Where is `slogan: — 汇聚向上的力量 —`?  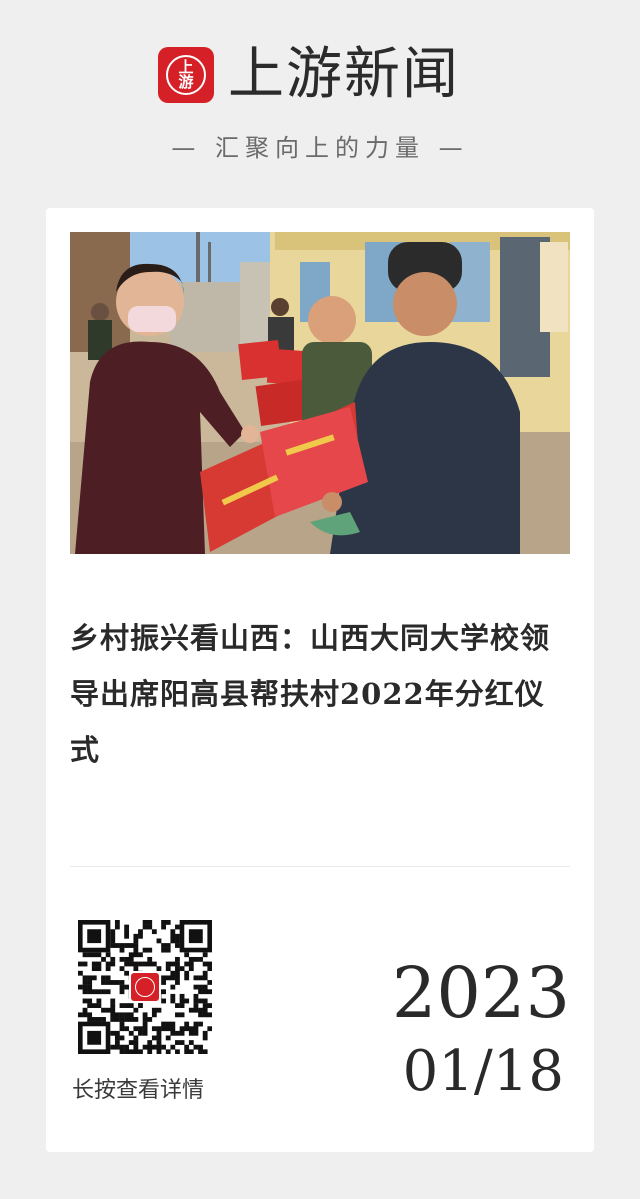 slogan: — 汇聚向上的力量 — is located at coordinates (320, 148).